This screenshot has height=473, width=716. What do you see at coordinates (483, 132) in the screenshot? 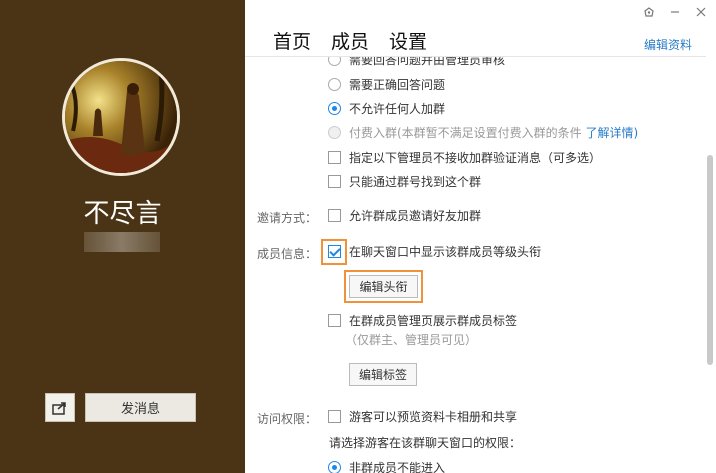
I see `join-option-paid: 付费入群(本群暂不满足设置付费入群的条件 了解详情)` at bounding box center [483, 132].